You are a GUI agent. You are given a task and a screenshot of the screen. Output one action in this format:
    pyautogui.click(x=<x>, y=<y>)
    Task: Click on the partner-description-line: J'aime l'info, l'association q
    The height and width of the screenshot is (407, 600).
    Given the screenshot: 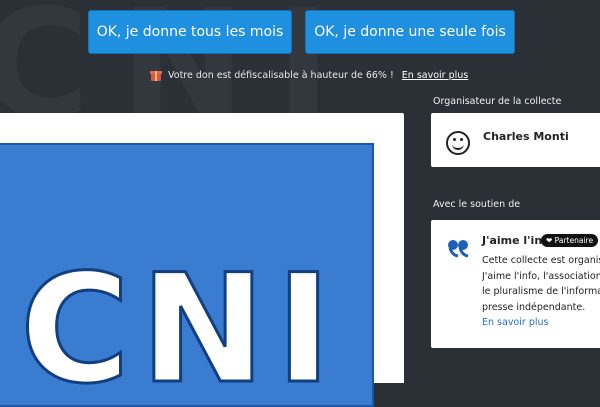 What is the action you would take?
    pyautogui.click(x=541, y=276)
    